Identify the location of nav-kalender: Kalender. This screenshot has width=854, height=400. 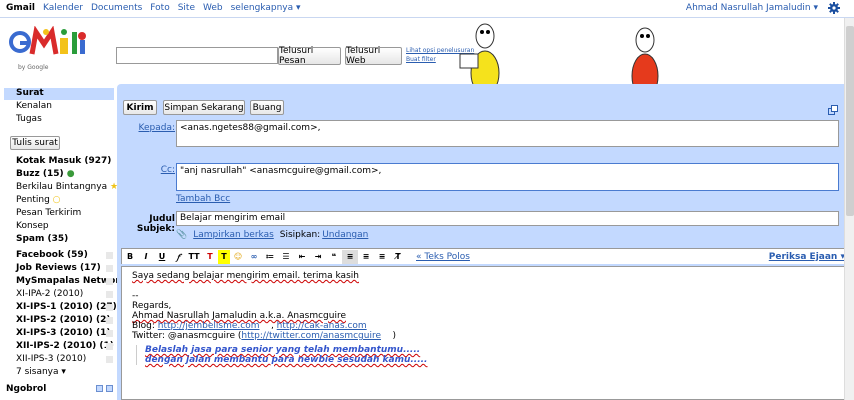
(63, 8).